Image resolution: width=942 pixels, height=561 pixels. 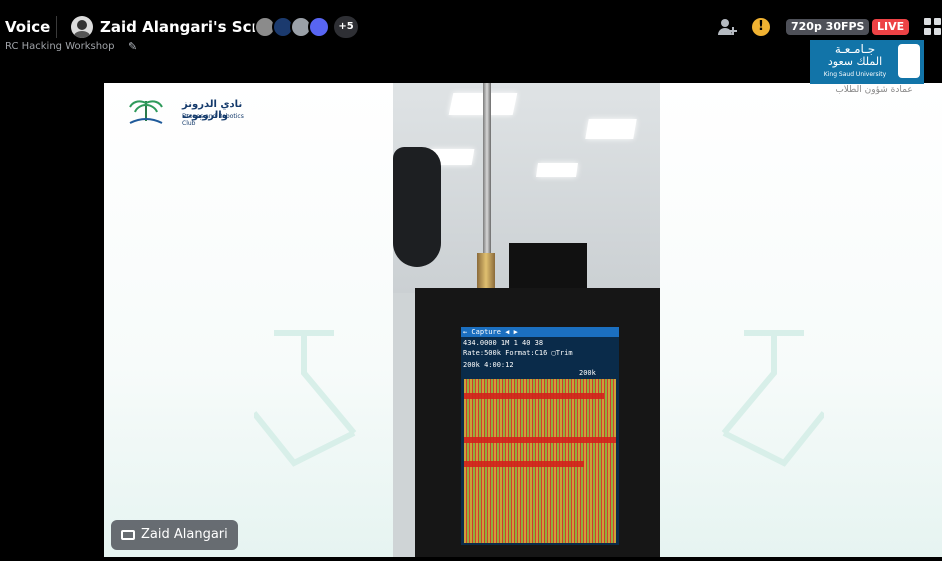 I want to click on more-viewers-badge: +5, so click(x=346, y=27).